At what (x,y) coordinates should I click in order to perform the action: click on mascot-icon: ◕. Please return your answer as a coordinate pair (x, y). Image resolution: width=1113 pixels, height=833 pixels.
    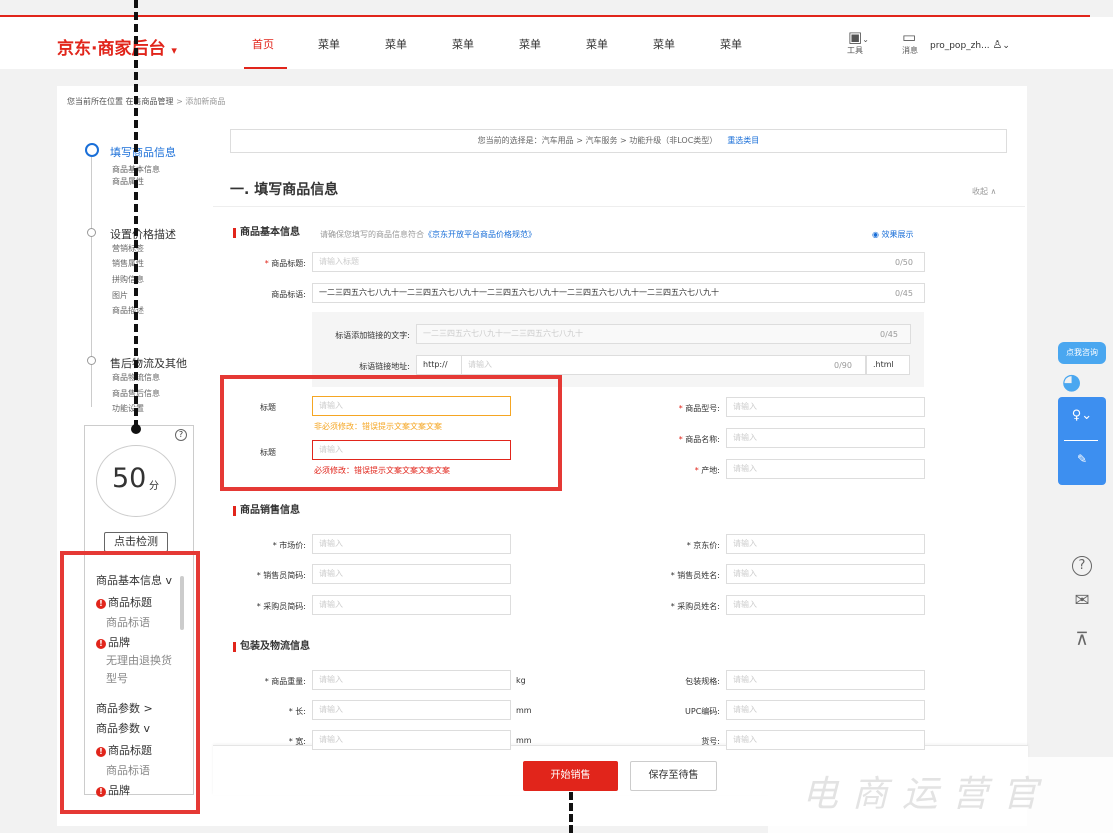
    Looking at the image, I should click on (1071, 382).